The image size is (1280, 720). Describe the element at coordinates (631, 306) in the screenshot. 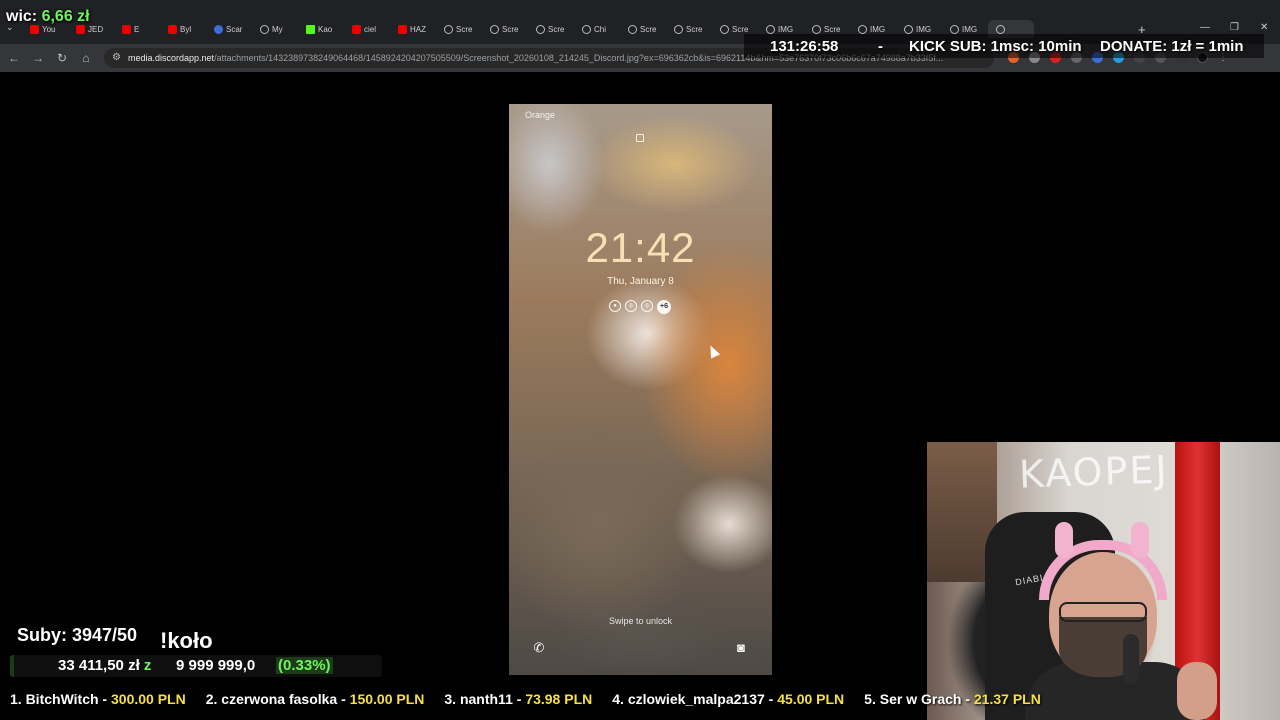

I see `instagram-icon: ◎` at that location.